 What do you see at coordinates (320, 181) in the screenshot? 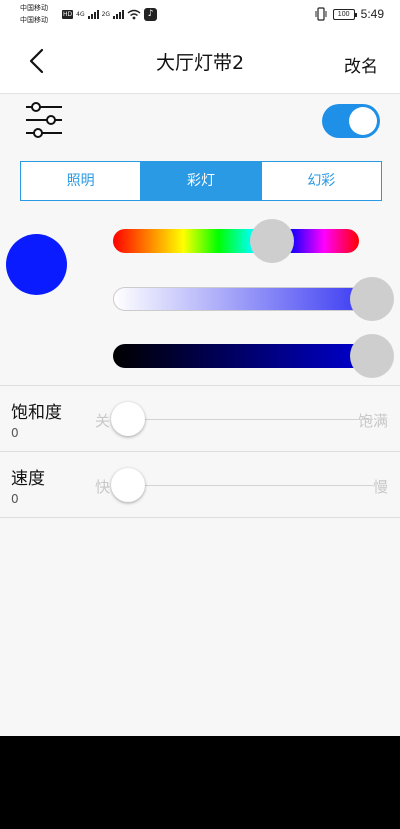
I see `tab-dynamic-color: 幻彩` at bounding box center [320, 181].